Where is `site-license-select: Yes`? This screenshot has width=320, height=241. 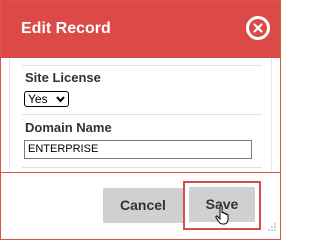
site-license-select: Yes is located at coordinates (46, 99).